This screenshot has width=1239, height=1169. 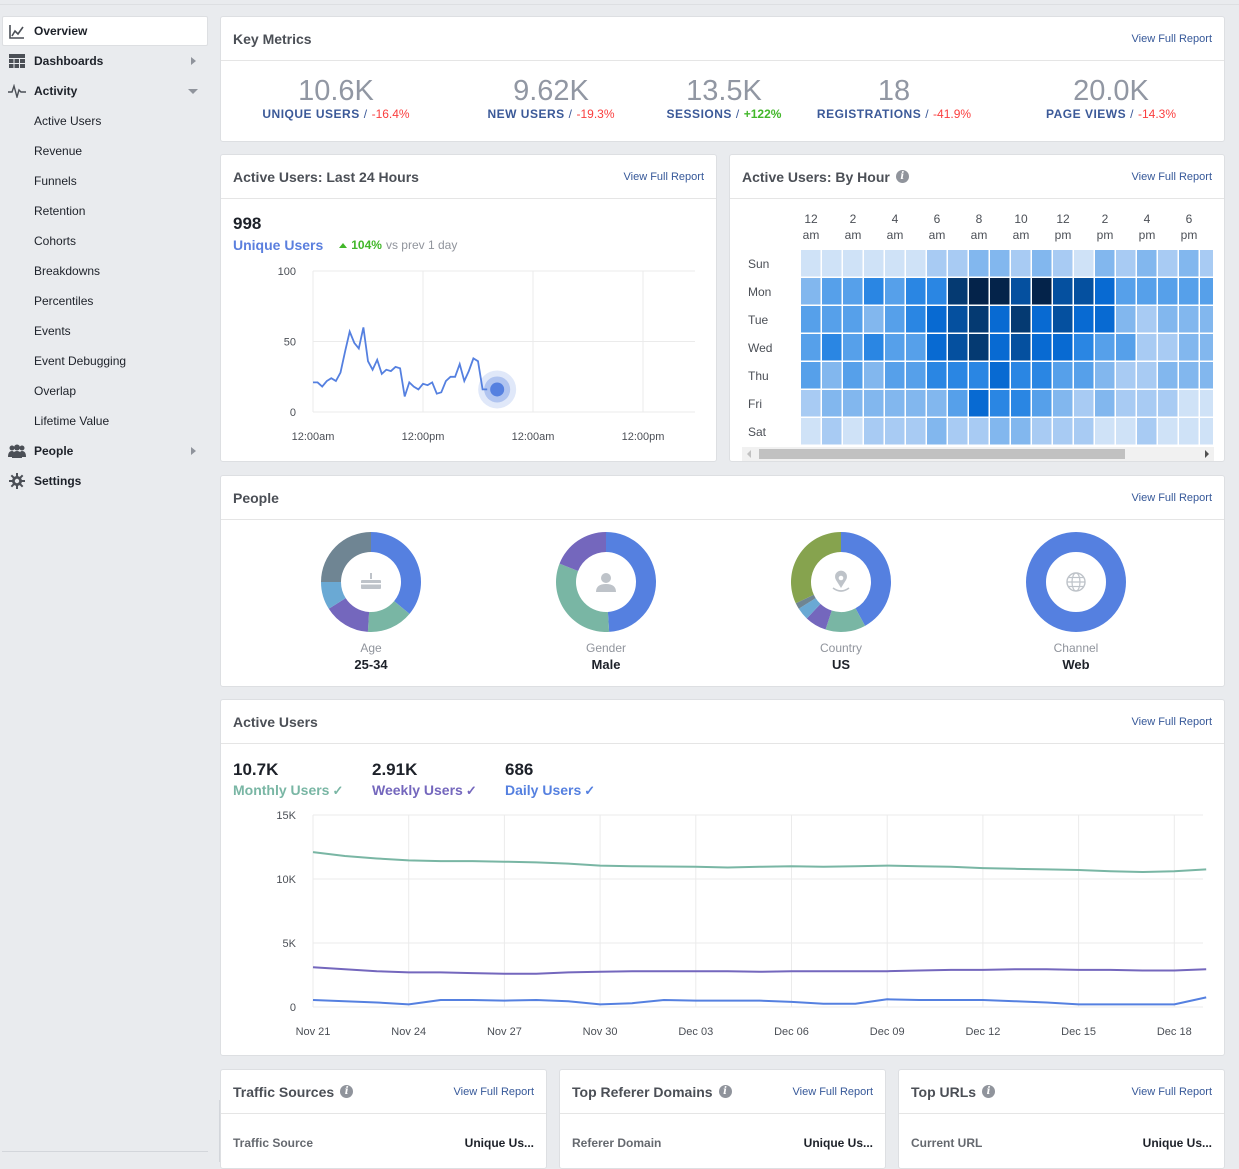 What do you see at coordinates (106, 151) in the screenshot?
I see `sidebar-subitem: Revenue` at bounding box center [106, 151].